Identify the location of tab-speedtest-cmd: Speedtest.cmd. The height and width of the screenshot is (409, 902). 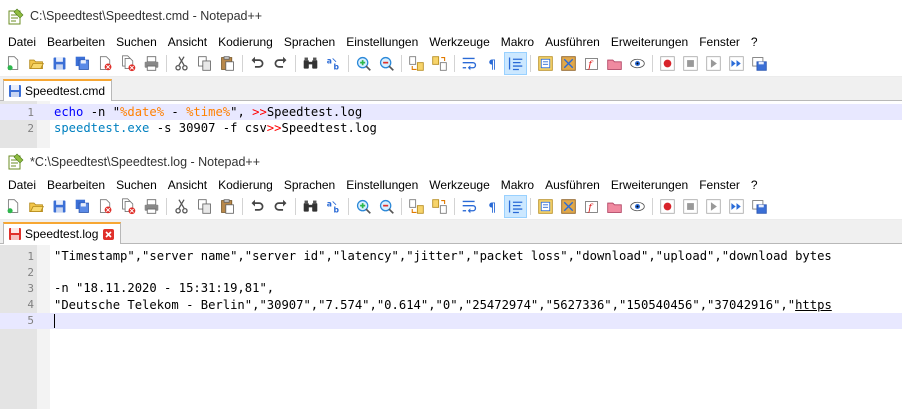
(58, 90).